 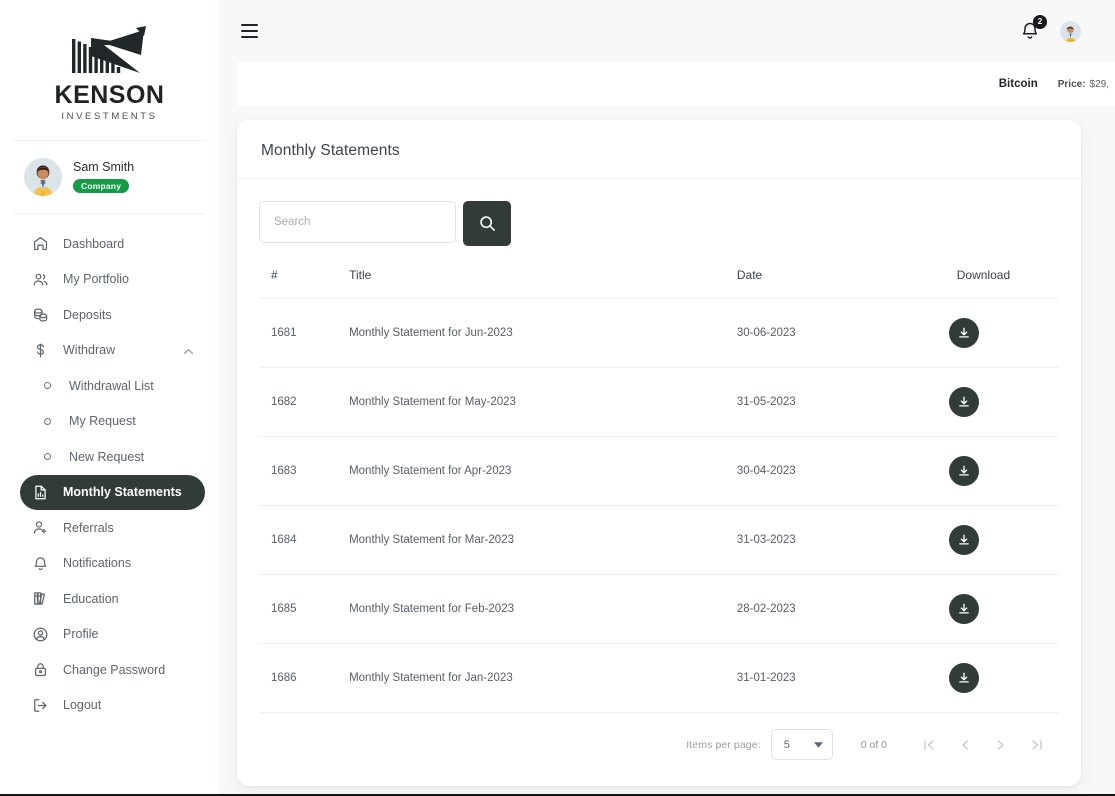 I want to click on brand-logo: KENSON INVESTMENTS, so click(x=109, y=70).